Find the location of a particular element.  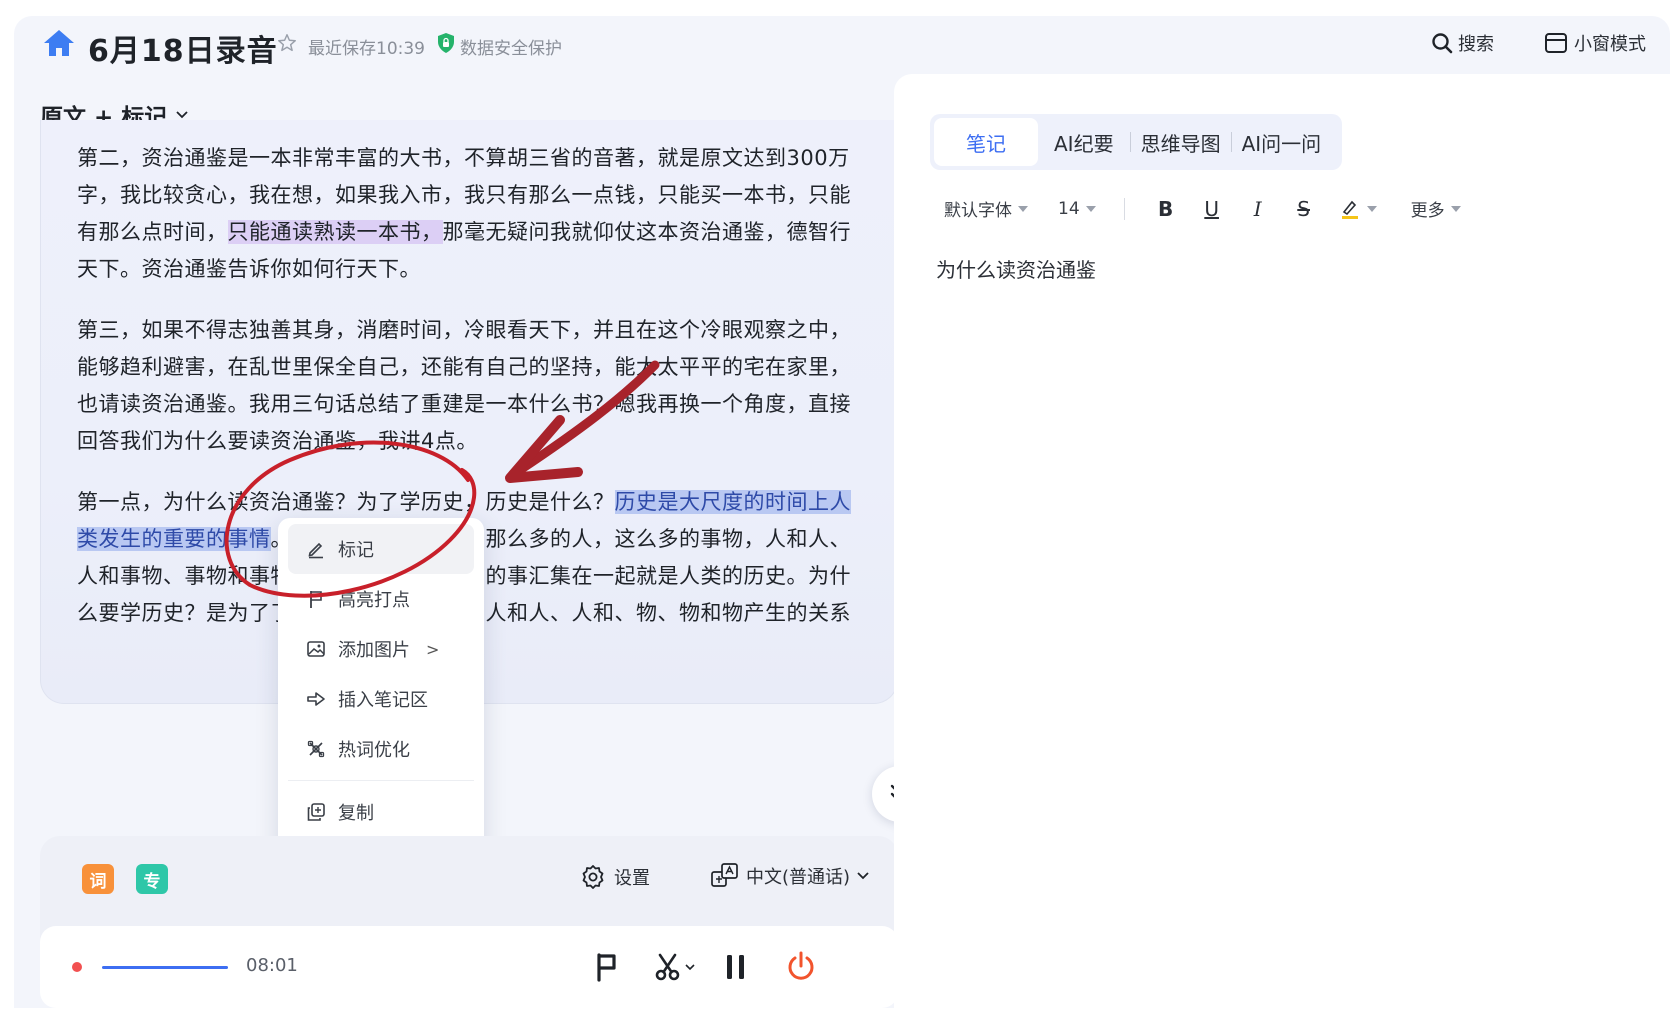

home-icon is located at coordinates (59, 43).